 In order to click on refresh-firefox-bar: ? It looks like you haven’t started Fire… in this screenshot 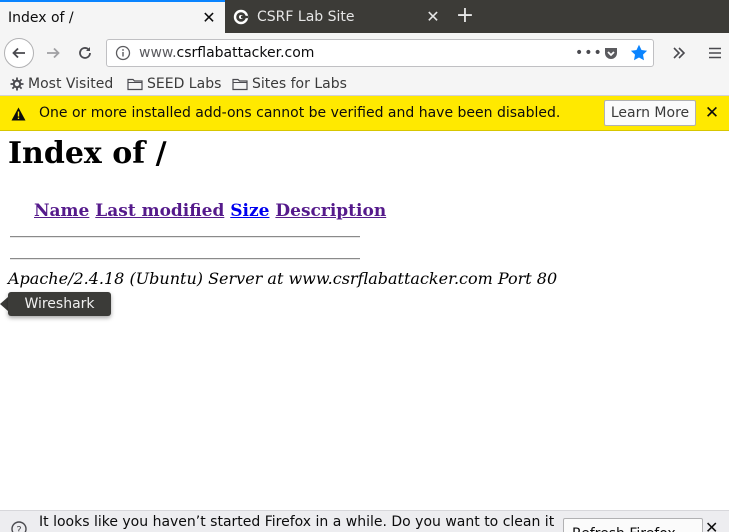, I will do `click(364, 521)`.